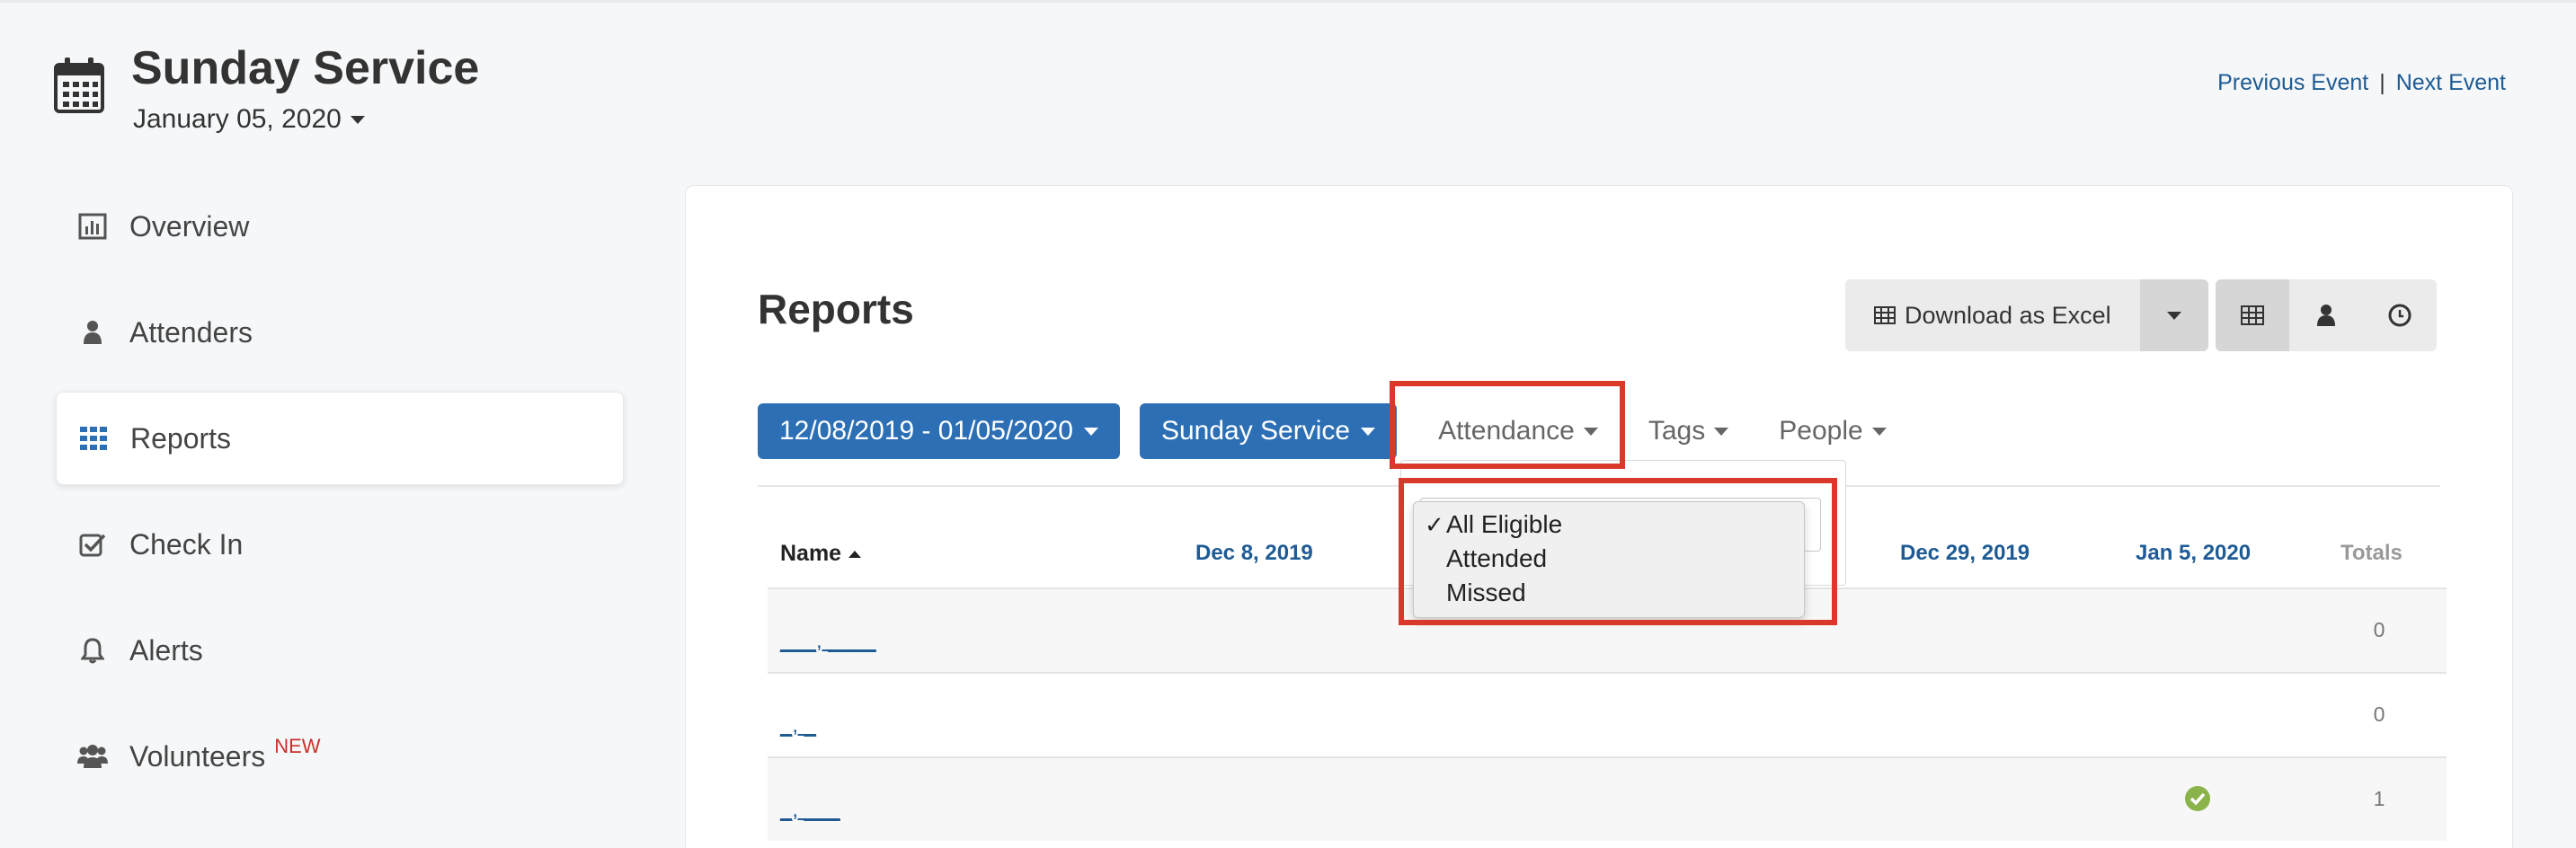  Describe the element at coordinates (340, 438) in the screenshot. I see `sidebar-item-reports: Reports` at that location.